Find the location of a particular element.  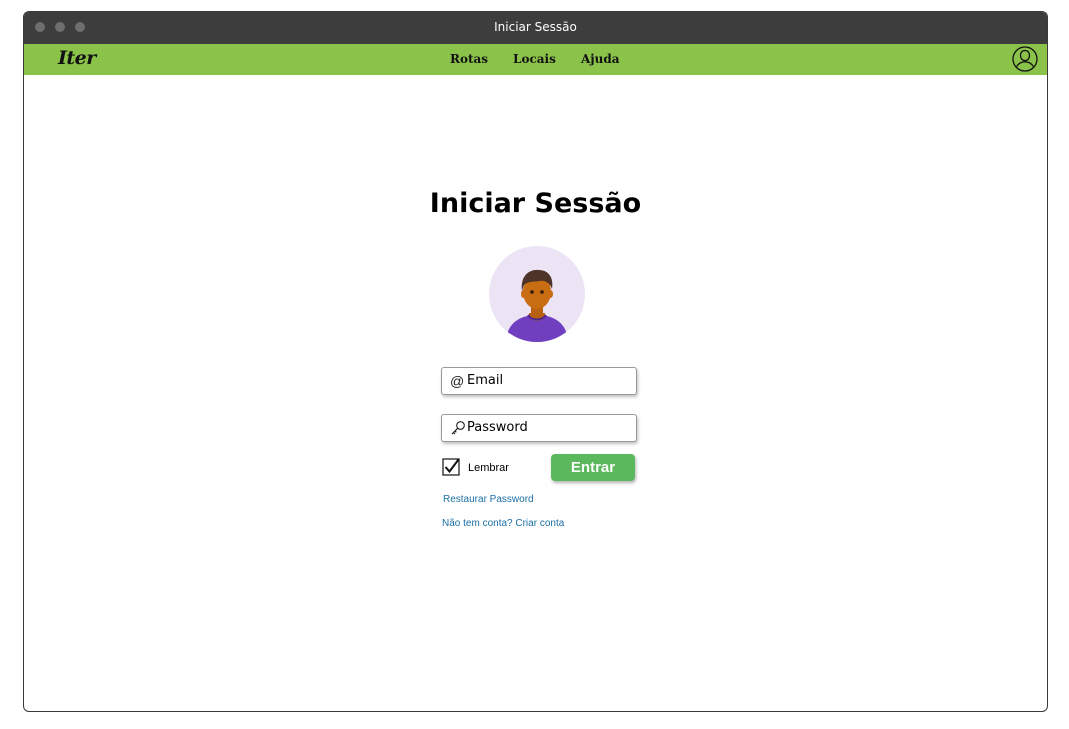

top-navbar: Iter Rotas Locais Ajuda is located at coordinates (535, 59).